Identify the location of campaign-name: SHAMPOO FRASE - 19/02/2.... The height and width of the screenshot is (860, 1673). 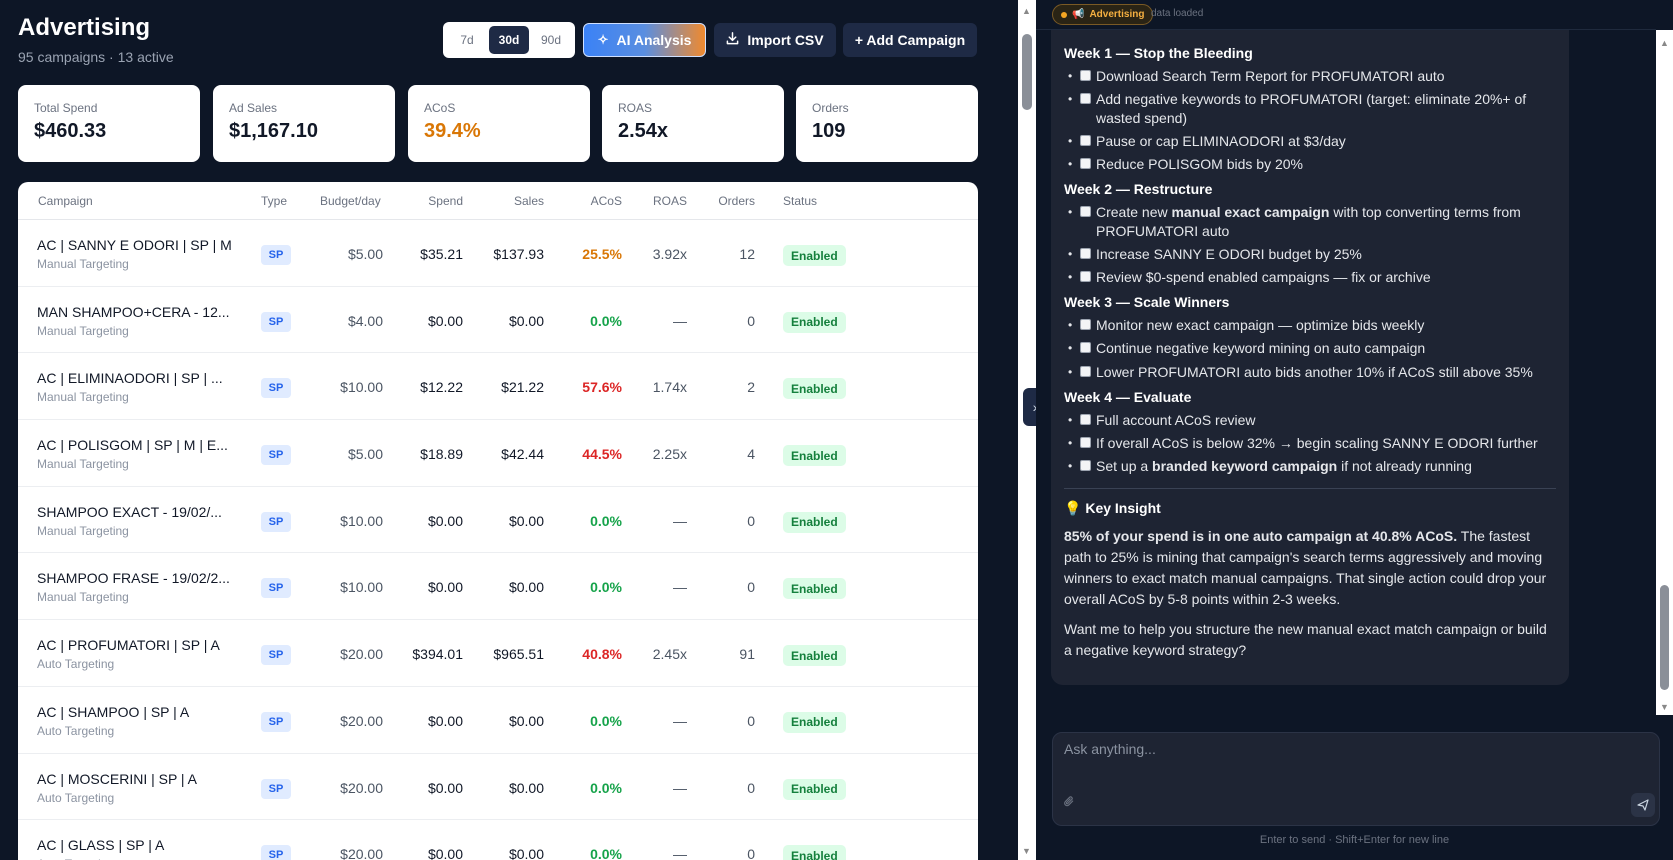
(133, 578).